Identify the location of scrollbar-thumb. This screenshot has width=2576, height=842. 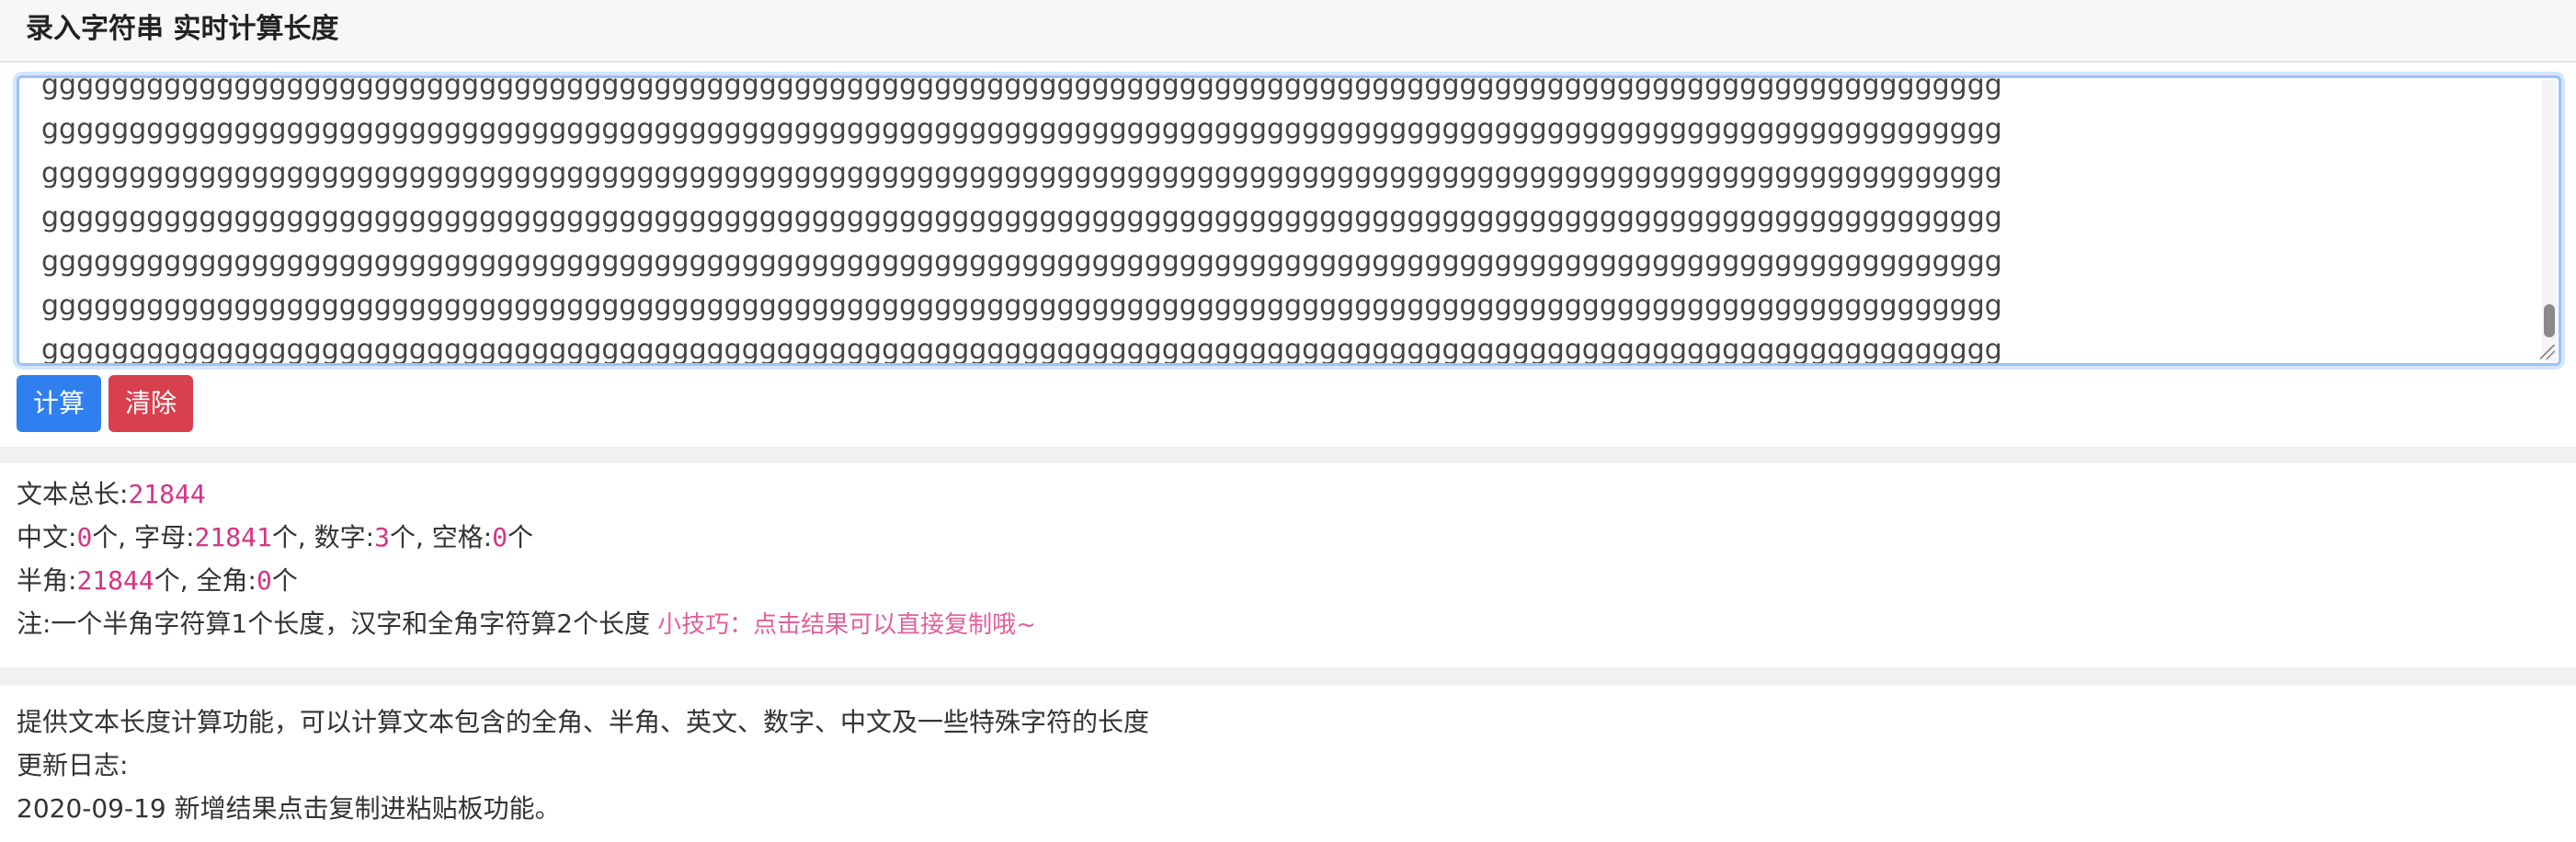
(2549, 320).